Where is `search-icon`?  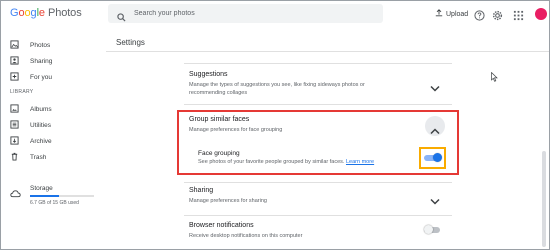 search-icon is located at coordinates (121, 18).